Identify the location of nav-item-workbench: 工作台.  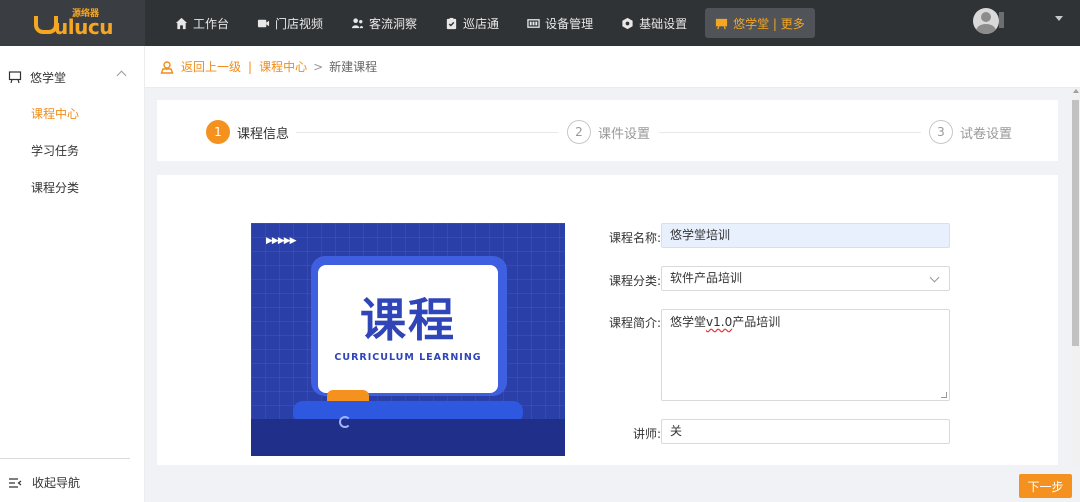
(202, 23).